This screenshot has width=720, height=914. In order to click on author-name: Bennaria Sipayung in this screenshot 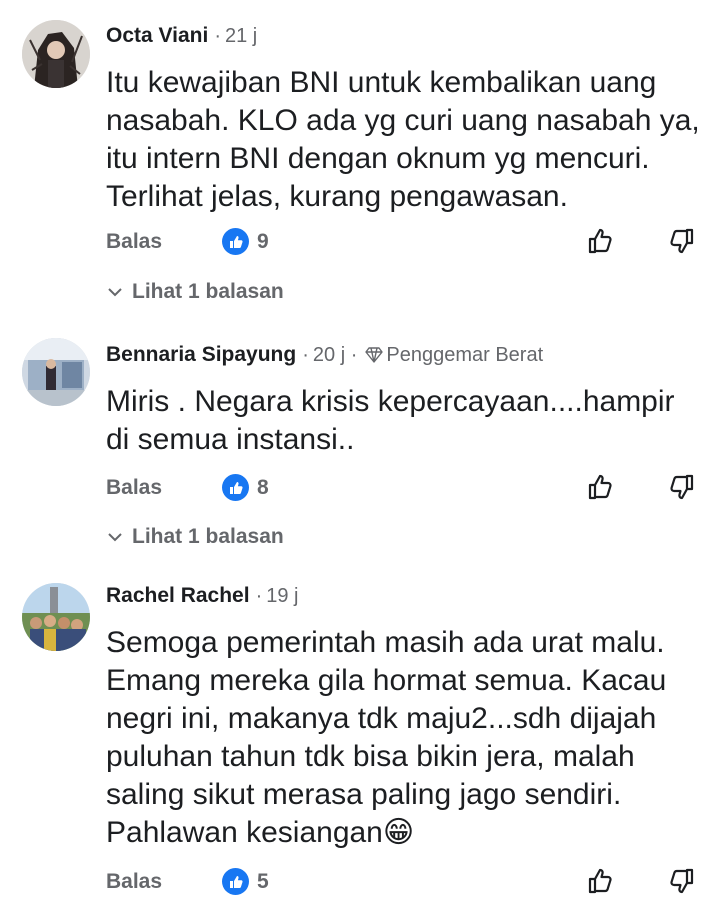, I will do `click(201, 355)`.